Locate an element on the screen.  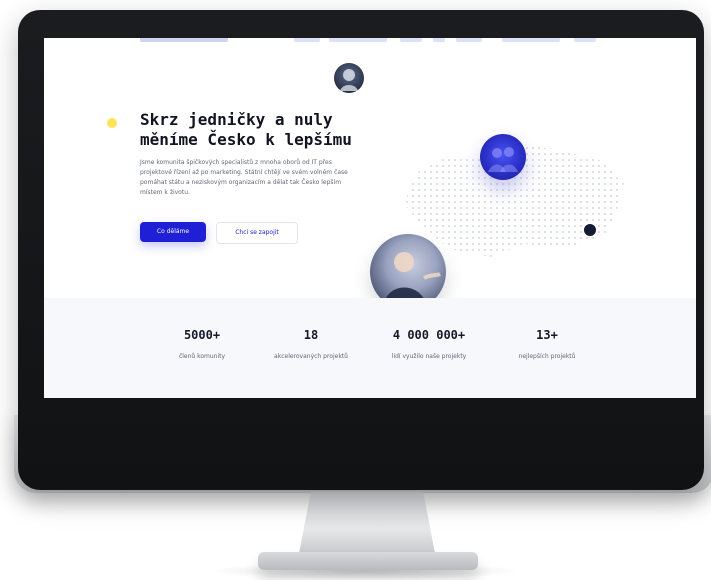
stat-users: 4 000 000+ lidí využilo naše projekty is located at coordinates (429, 345).